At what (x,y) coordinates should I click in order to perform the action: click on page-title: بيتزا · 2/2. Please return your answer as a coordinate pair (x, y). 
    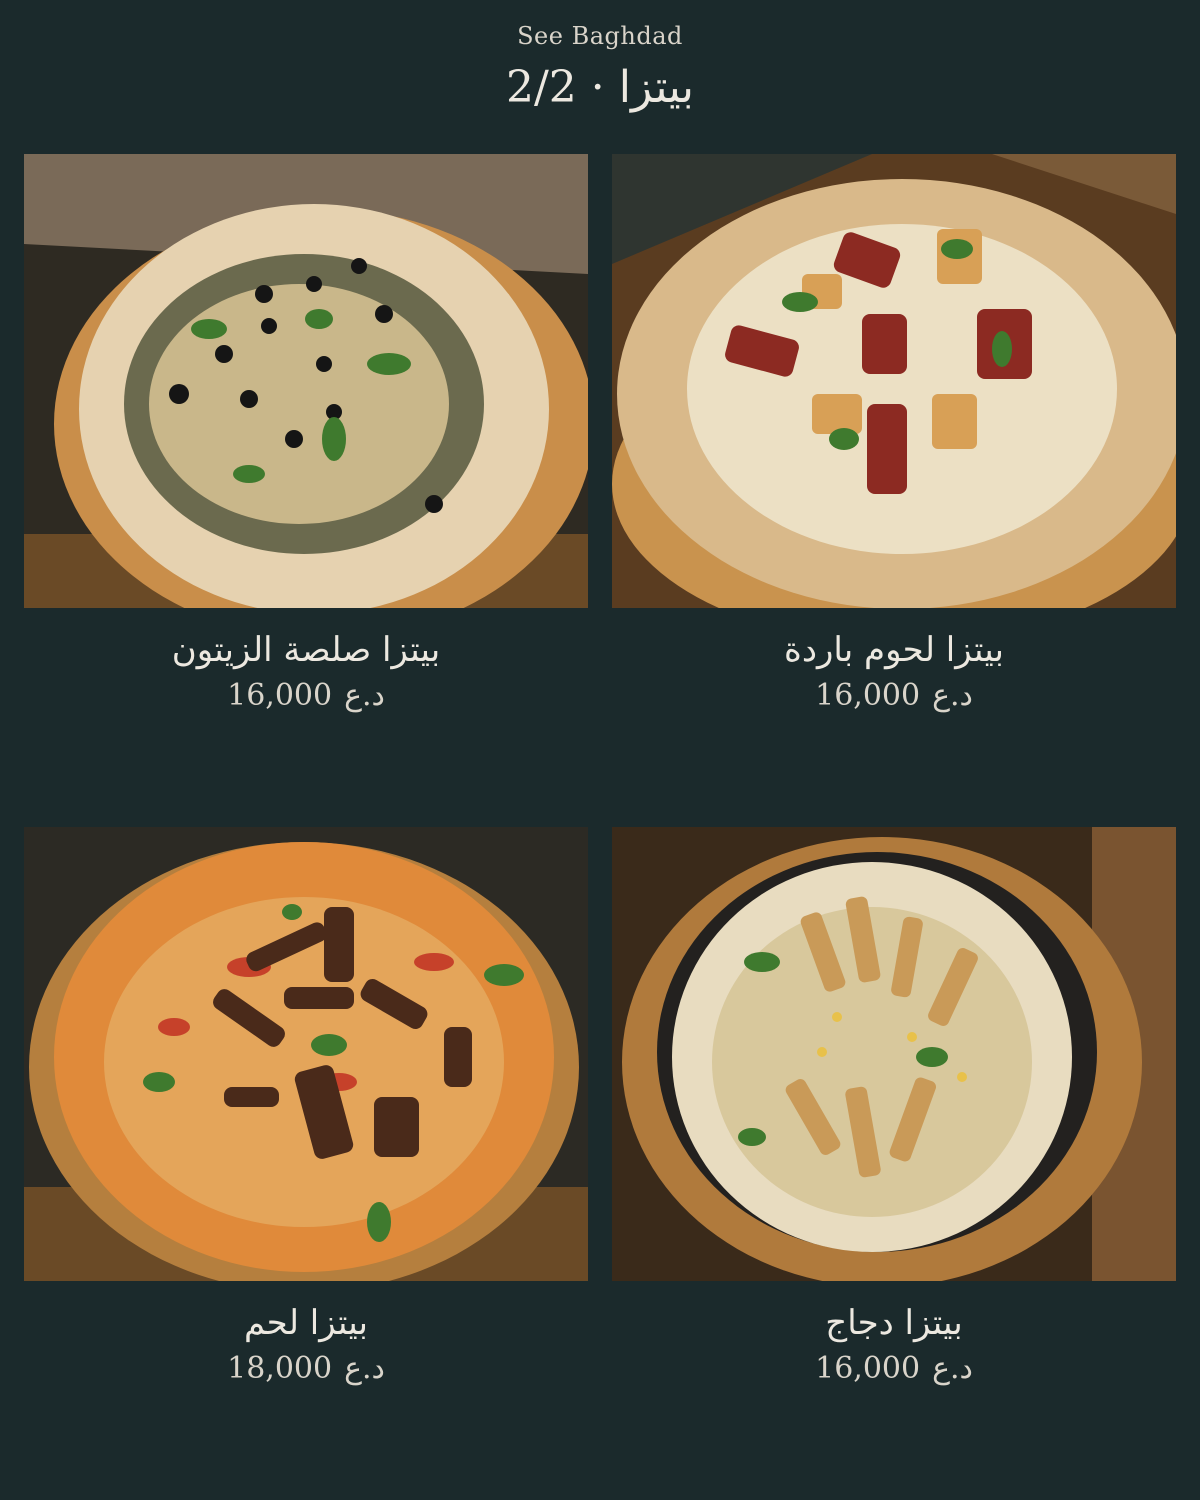
    Looking at the image, I should click on (600, 87).